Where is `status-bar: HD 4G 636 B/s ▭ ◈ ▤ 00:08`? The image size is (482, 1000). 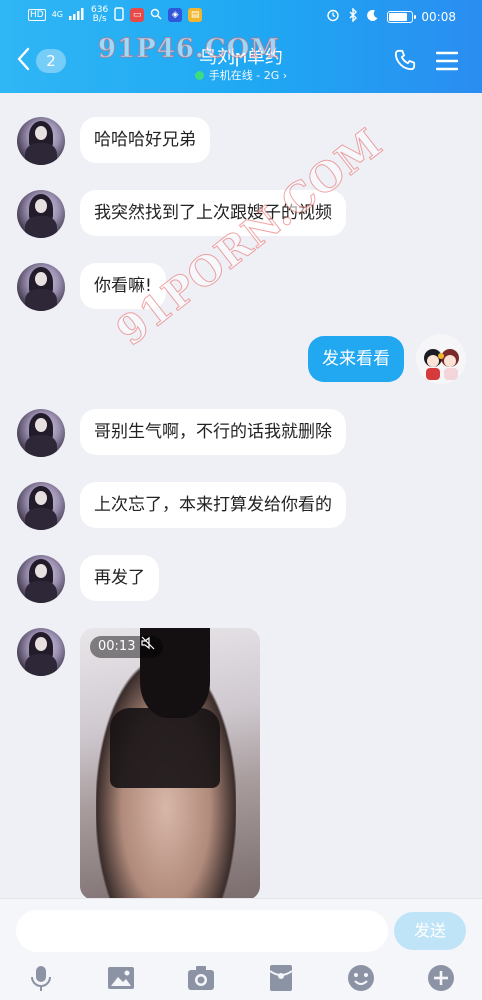 status-bar: HD 4G 636 B/s ▭ ◈ ▤ 00:08 is located at coordinates (241, 16).